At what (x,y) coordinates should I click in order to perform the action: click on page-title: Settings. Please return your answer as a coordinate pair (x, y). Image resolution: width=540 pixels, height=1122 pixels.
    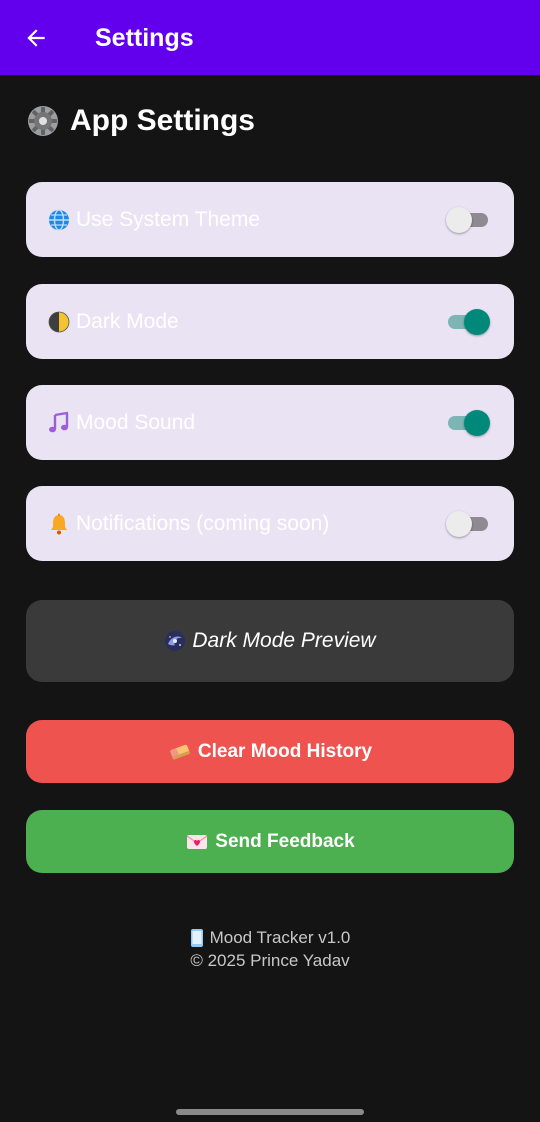
    Looking at the image, I should click on (144, 38).